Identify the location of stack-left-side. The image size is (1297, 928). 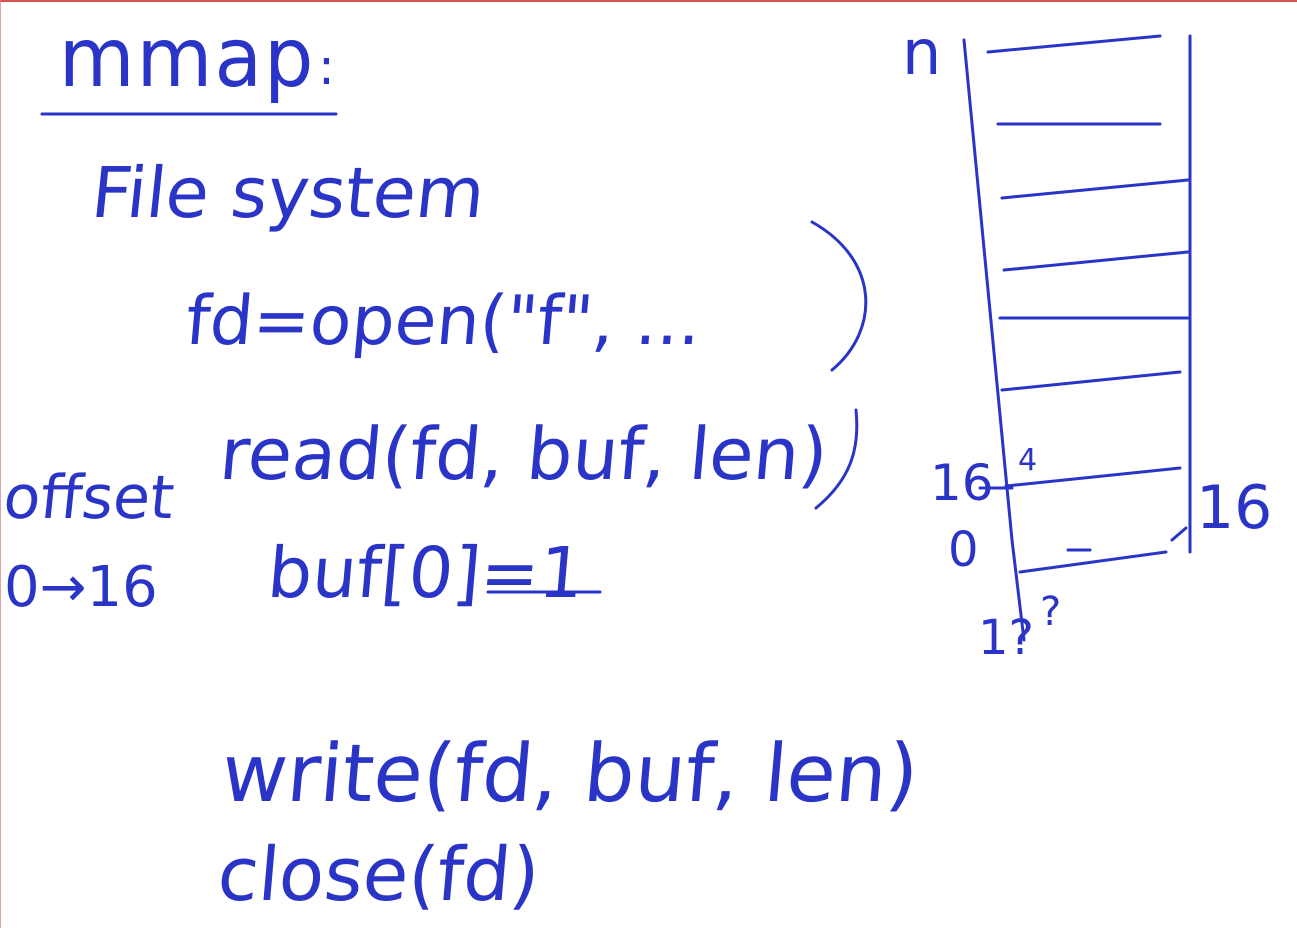
(994, 340).